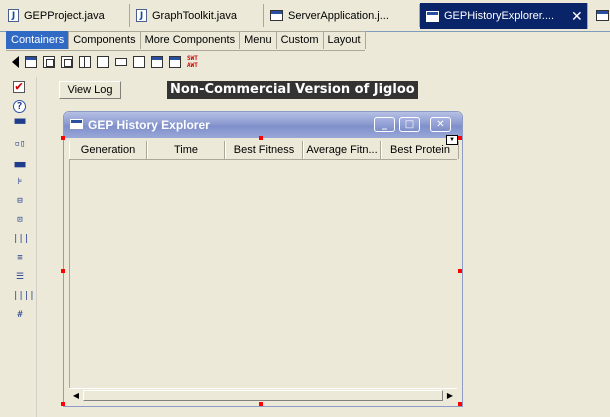 The height and width of the screenshot is (417, 610). What do you see at coordinates (103, 62) in the screenshot?
I see `jtabbedpane-icon` at bounding box center [103, 62].